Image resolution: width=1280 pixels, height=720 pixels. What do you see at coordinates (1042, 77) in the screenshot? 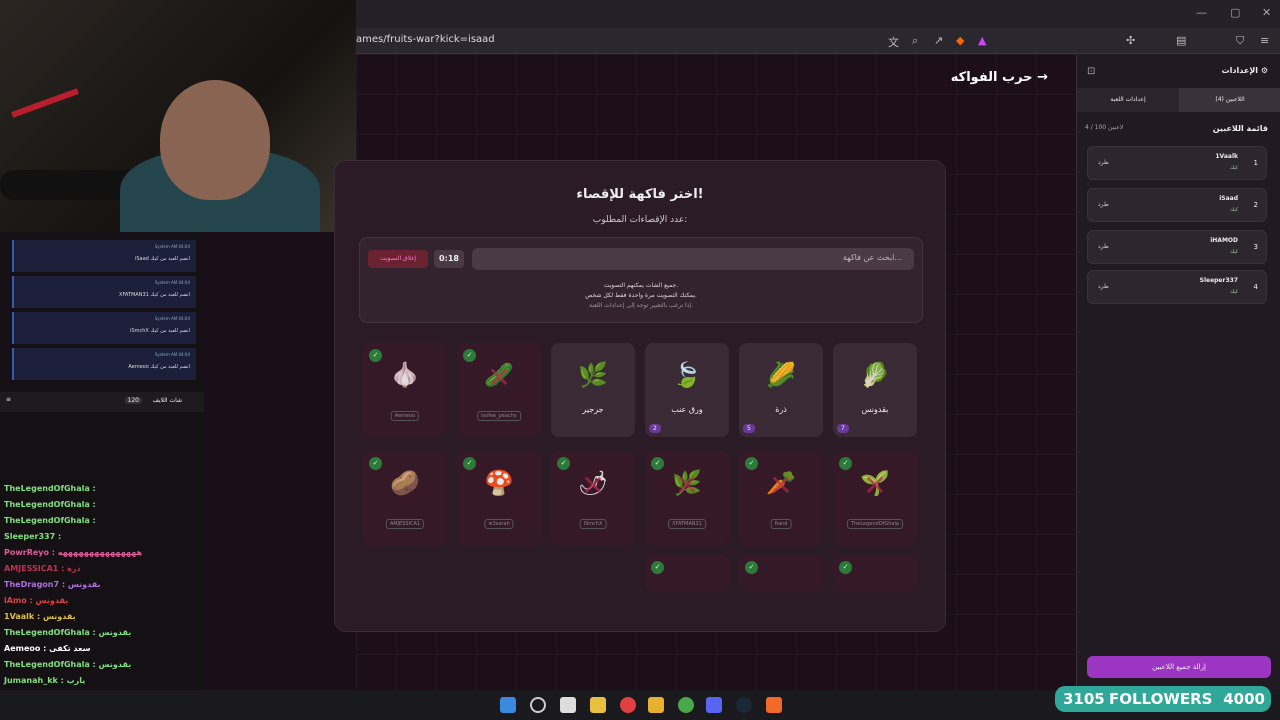
I see `arrow-right-icon: →` at bounding box center [1042, 77].